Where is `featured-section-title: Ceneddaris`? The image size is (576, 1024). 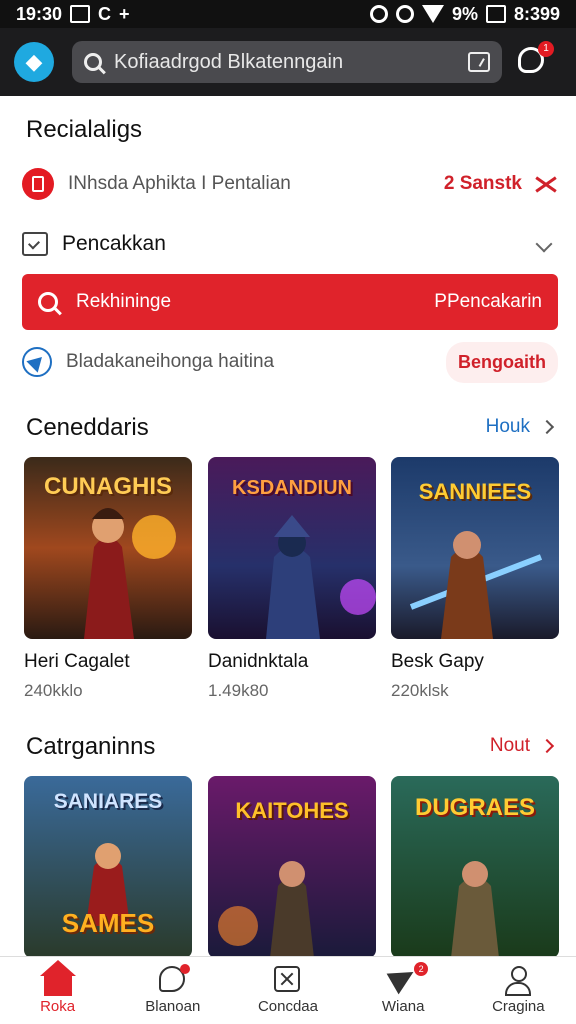 featured-section-title: Ceneddaris is located at coordinates (87, 427).